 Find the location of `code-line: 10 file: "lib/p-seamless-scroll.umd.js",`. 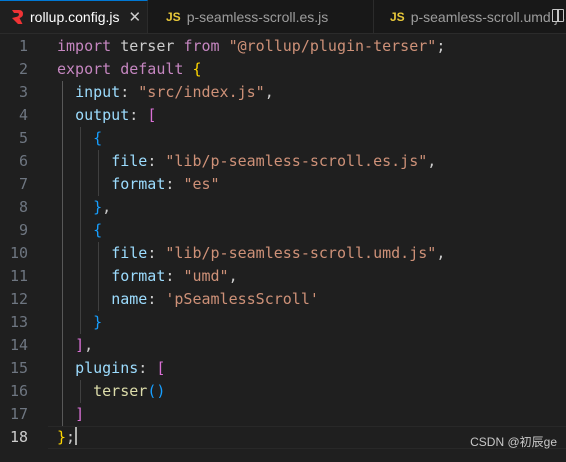

code-line: 10 file: "lib/p-seamless-scroll.umd.js", is located at coordinates (283, 253).